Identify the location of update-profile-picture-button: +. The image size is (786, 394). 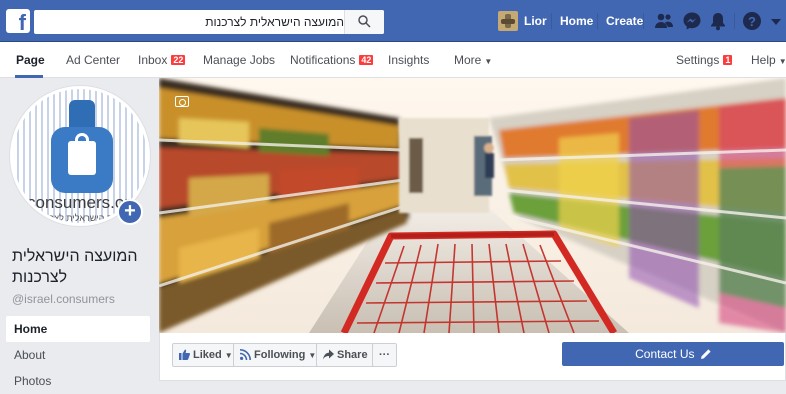
(130, 212).